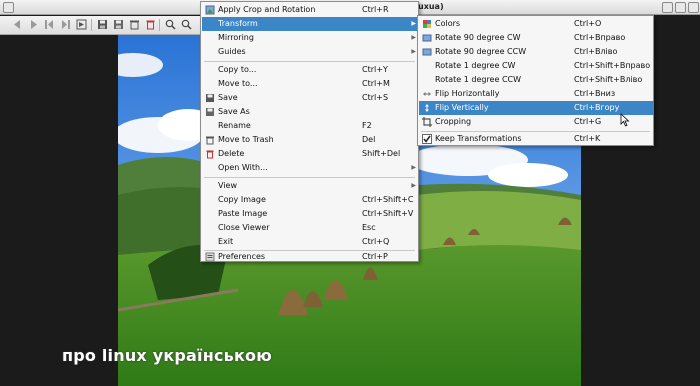 This screenshot has height=386, width=700. What do you see at coordinates (310, 168) in the screenshot?
I see `menu-item-open-with: Open With... ▶` at bounding box center [310, 168].